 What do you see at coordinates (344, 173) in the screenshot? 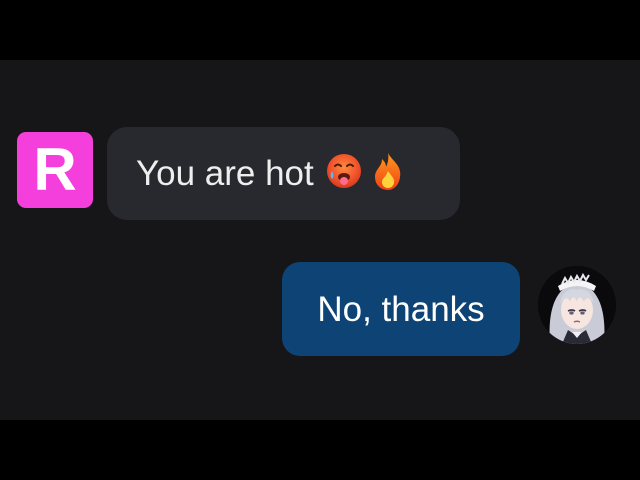
I see `hot-face-emoji` at bounding box center [344, 173].